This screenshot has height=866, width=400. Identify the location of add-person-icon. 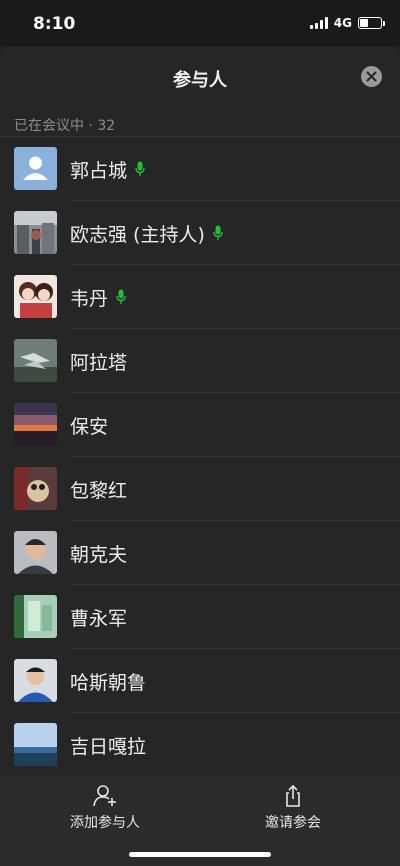
(105, 796).